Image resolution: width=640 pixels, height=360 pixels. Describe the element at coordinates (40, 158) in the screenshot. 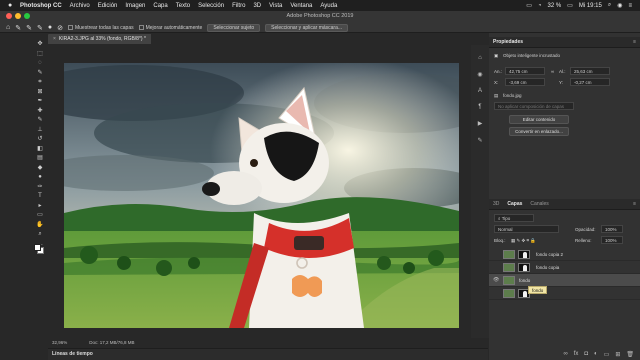

I see `gradient-tool-icon: ▤` at that location.